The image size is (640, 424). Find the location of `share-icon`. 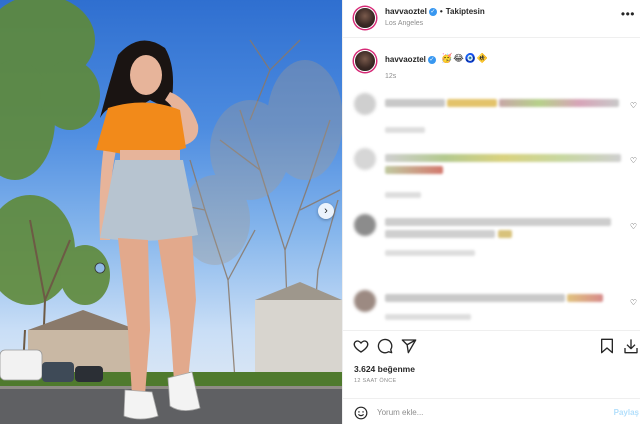

share-icon is located at coordinates (409, 346).